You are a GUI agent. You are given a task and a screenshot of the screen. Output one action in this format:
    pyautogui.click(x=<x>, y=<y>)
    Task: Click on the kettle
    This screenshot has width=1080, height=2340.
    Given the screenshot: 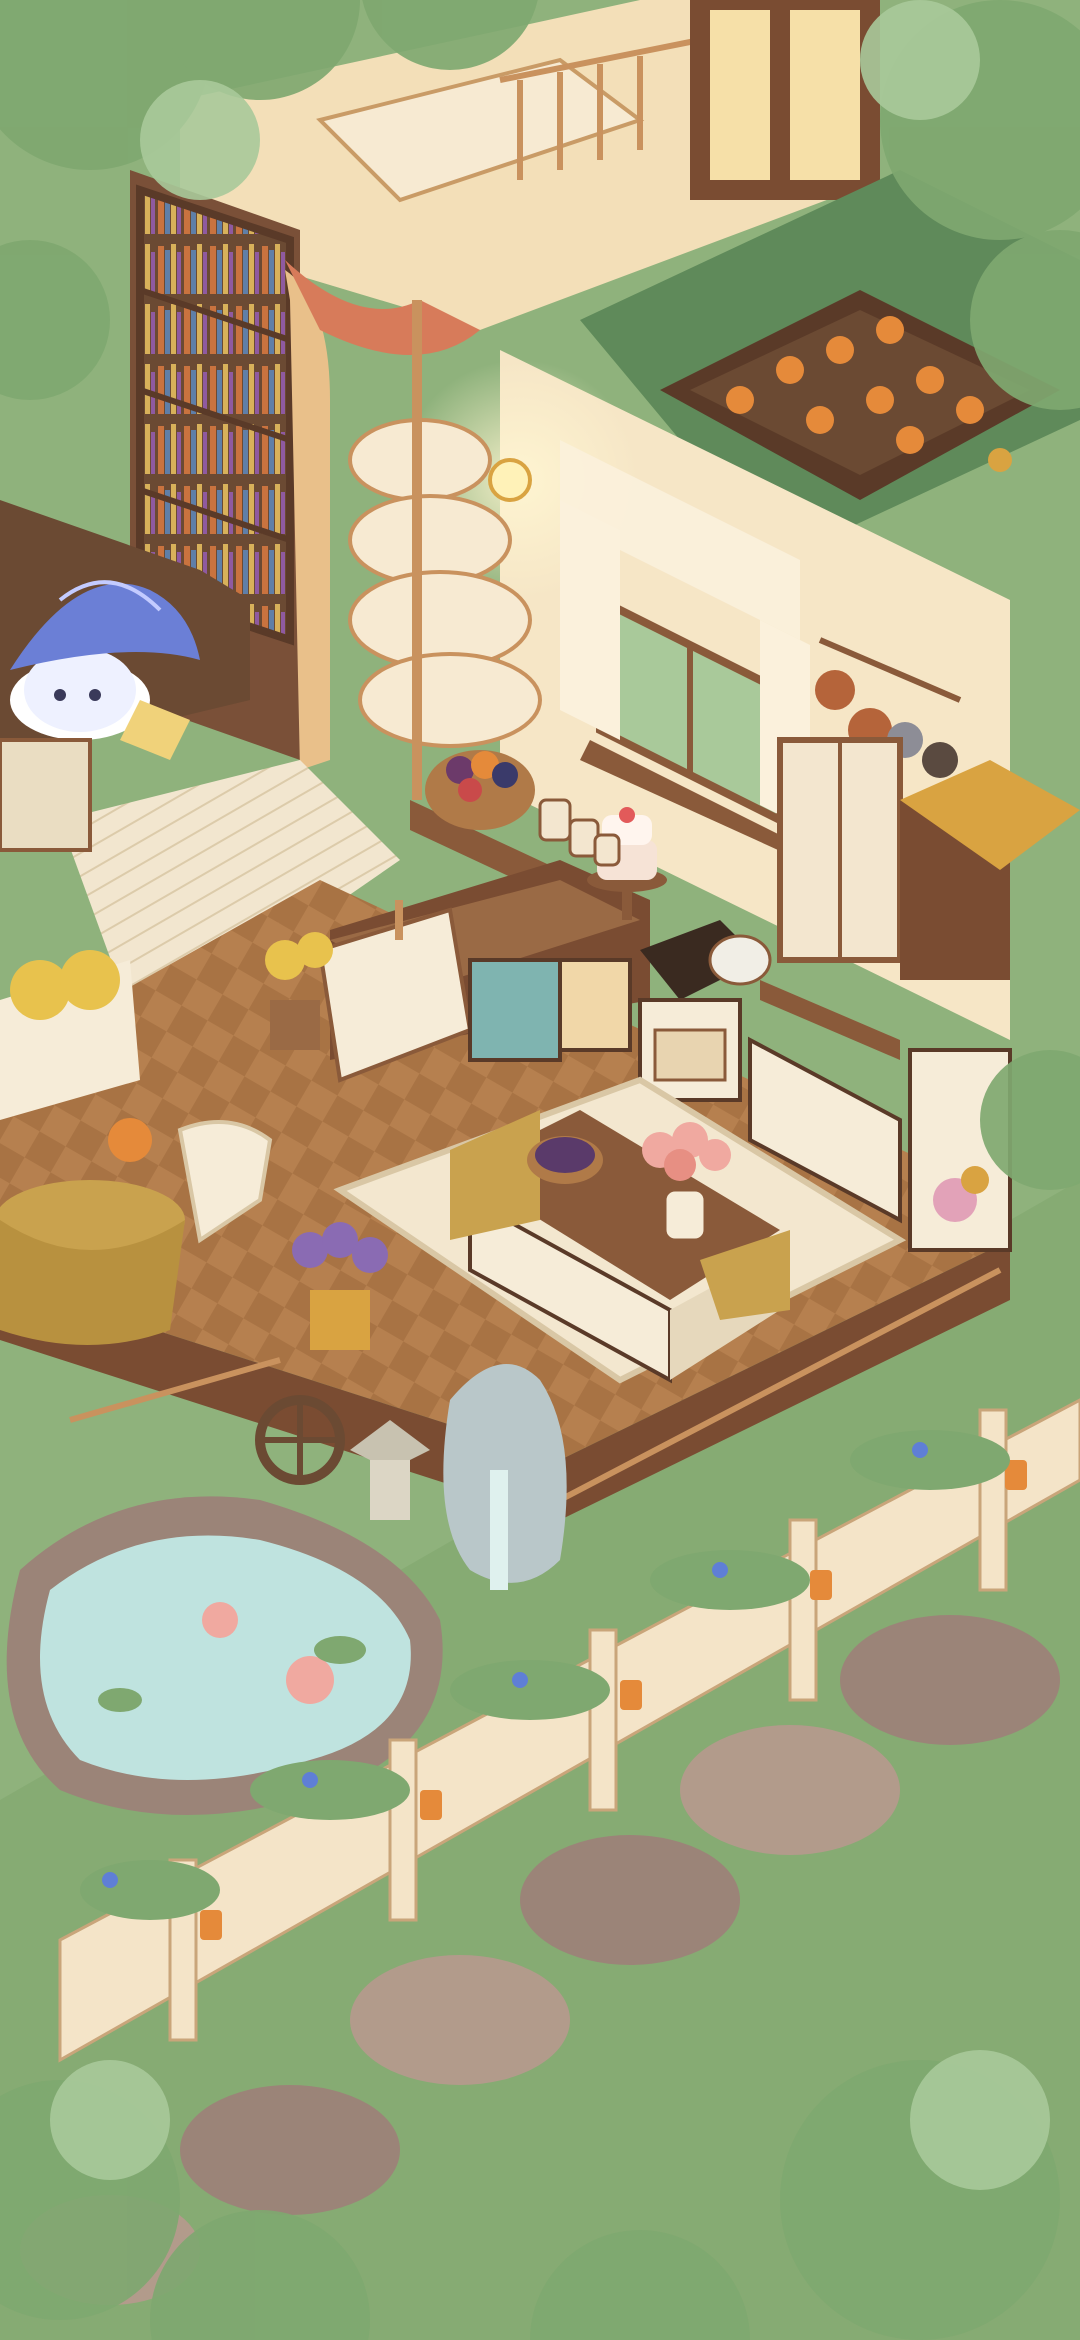 What is the action you would take?
    pyautogui.click(x=740, y=960)
    